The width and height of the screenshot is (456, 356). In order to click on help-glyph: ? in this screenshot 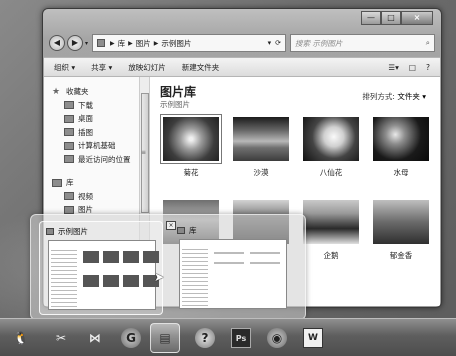, I will do `click(205, 338)`.